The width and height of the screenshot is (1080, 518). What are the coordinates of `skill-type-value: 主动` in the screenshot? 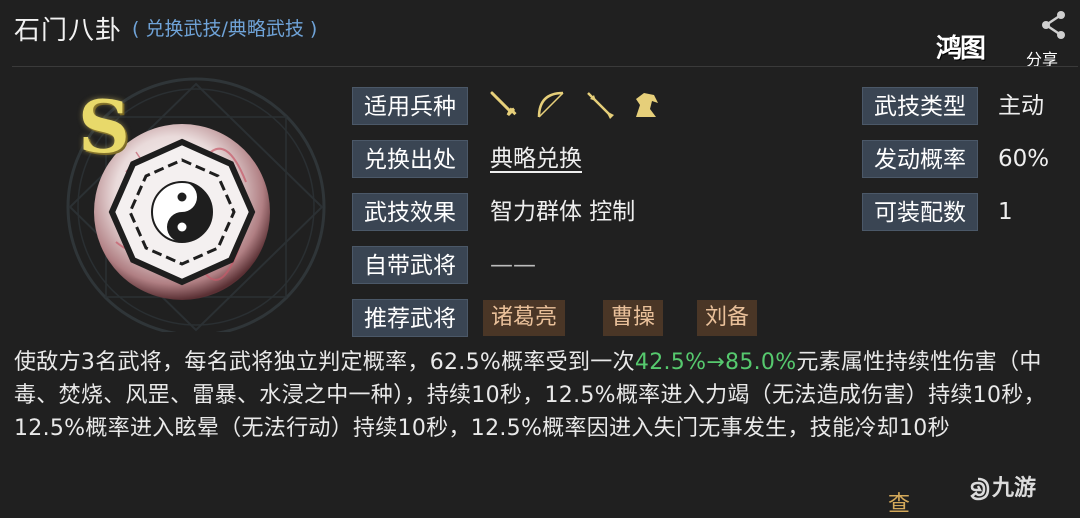 It's located at (1021, 106).